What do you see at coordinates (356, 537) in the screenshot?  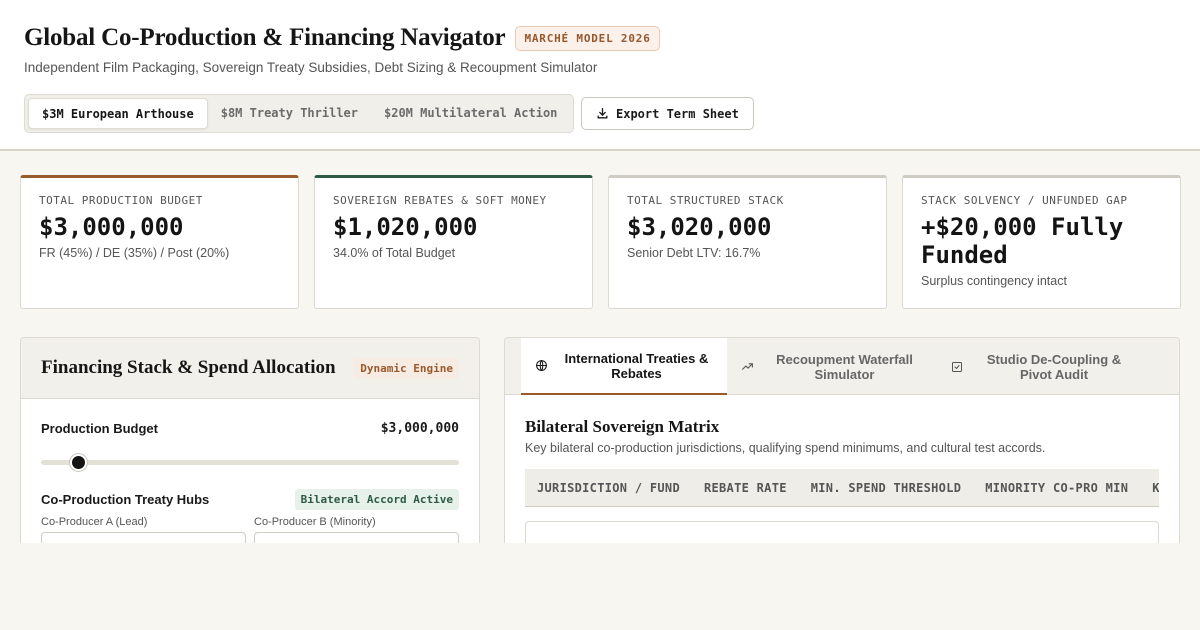 I see `co-producer-b-select` at bounding box center [356, 537].